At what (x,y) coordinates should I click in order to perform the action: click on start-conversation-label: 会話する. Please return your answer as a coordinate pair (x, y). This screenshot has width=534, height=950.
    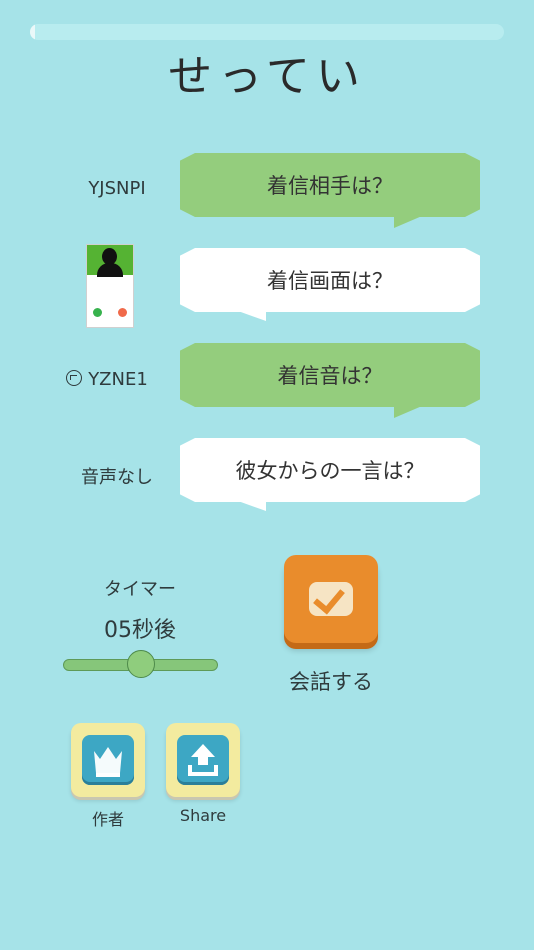
    Looking at the image, I should click on (331, 682).